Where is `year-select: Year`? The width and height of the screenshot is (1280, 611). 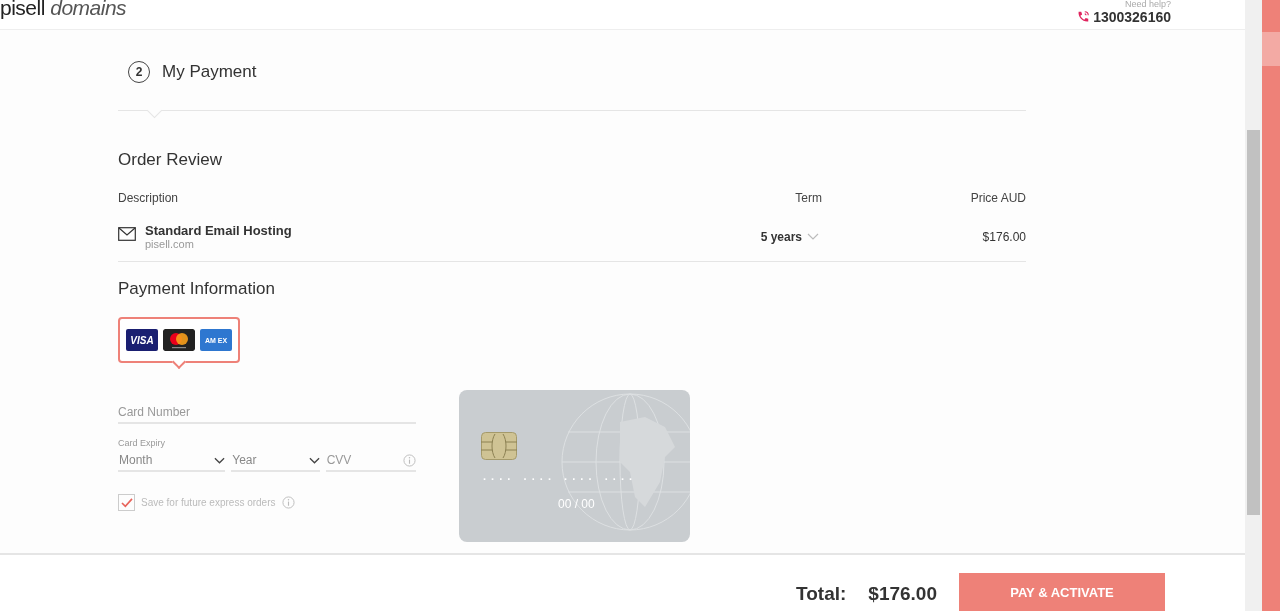
year-select: Year is located at coordinates (275, 461).